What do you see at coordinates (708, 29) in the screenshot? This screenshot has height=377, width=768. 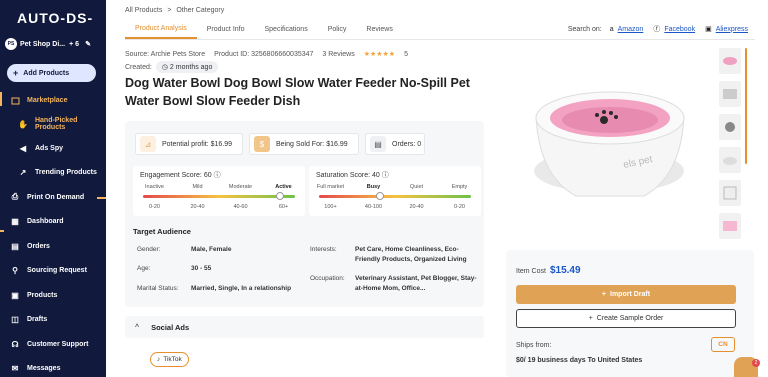 I see `aliexpress-icon: ▣` at bounding box center [708, 29].